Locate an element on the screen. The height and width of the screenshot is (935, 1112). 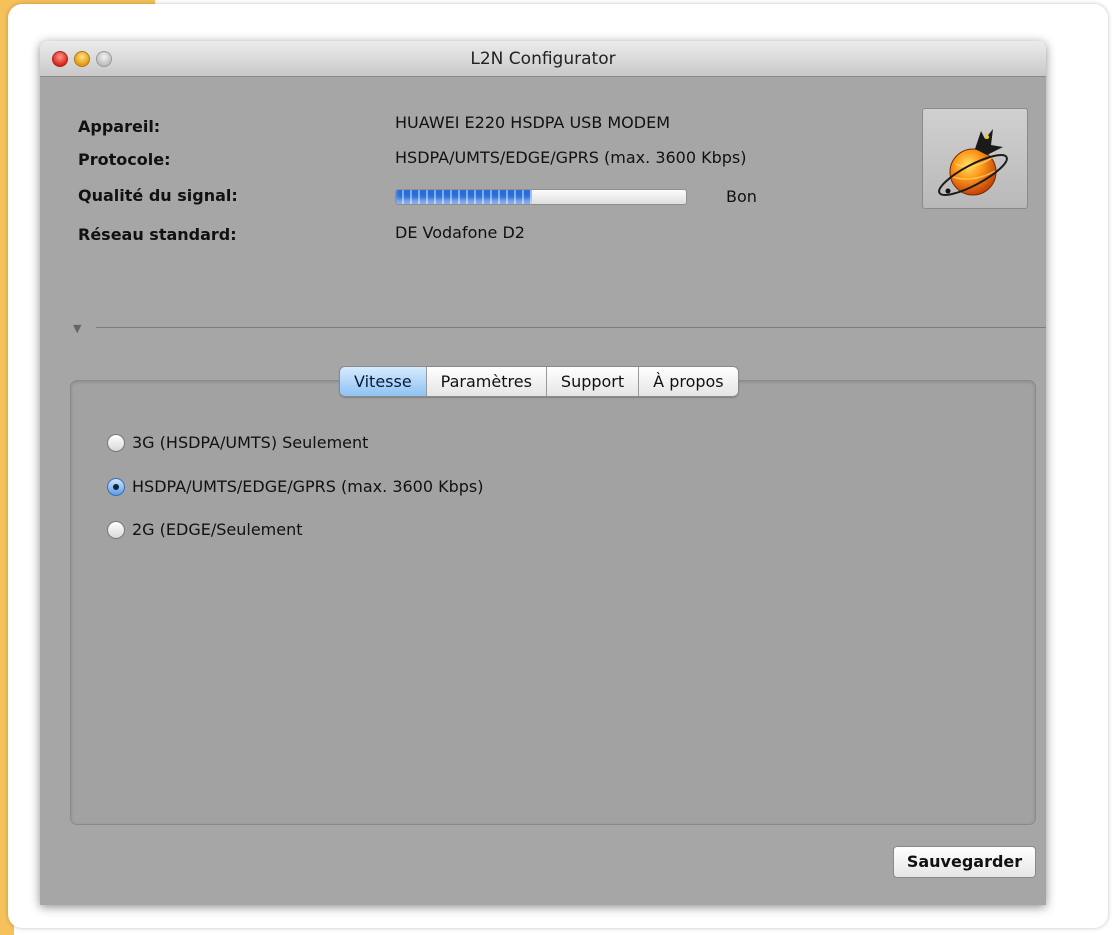
speed-option-hsdpa: HSDPA/UMTS/EDGE/GPRS (max. 3600 Kbps) is located at coordinates (295, 486).